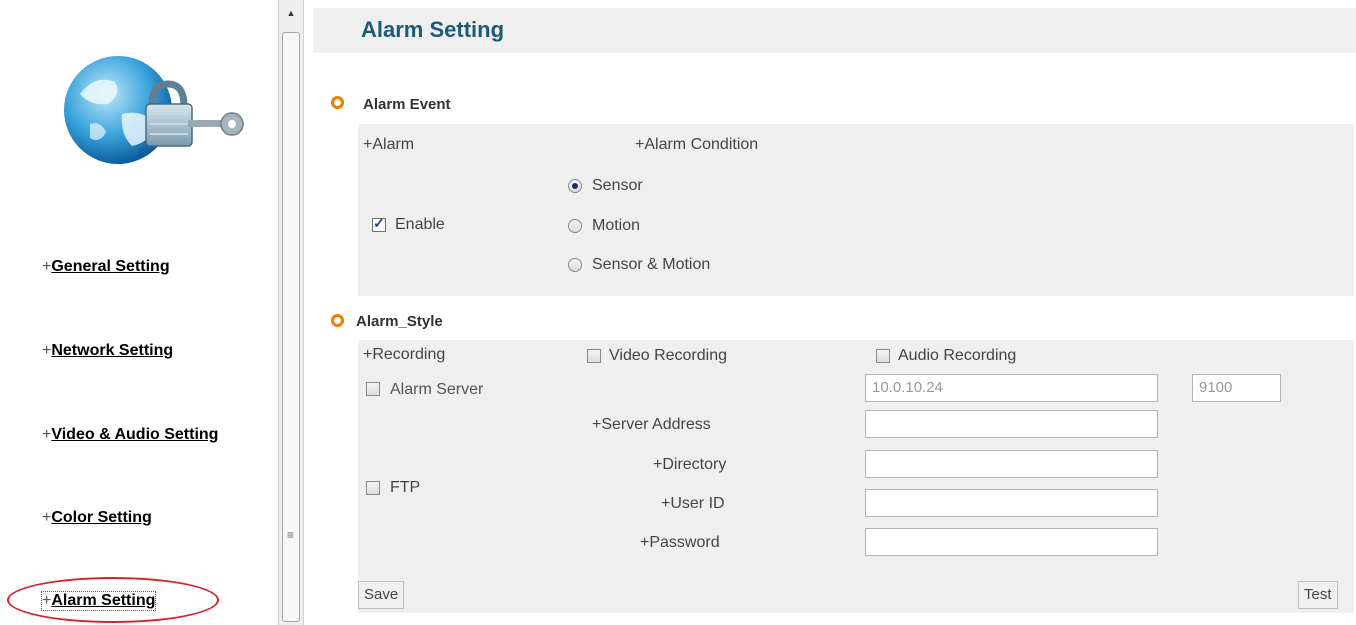 The image size is (1356, 625). What do you see at coordinates (1011, 424) in the screenshot?
I see `server-address-input` at bounding box center [1011, 424].